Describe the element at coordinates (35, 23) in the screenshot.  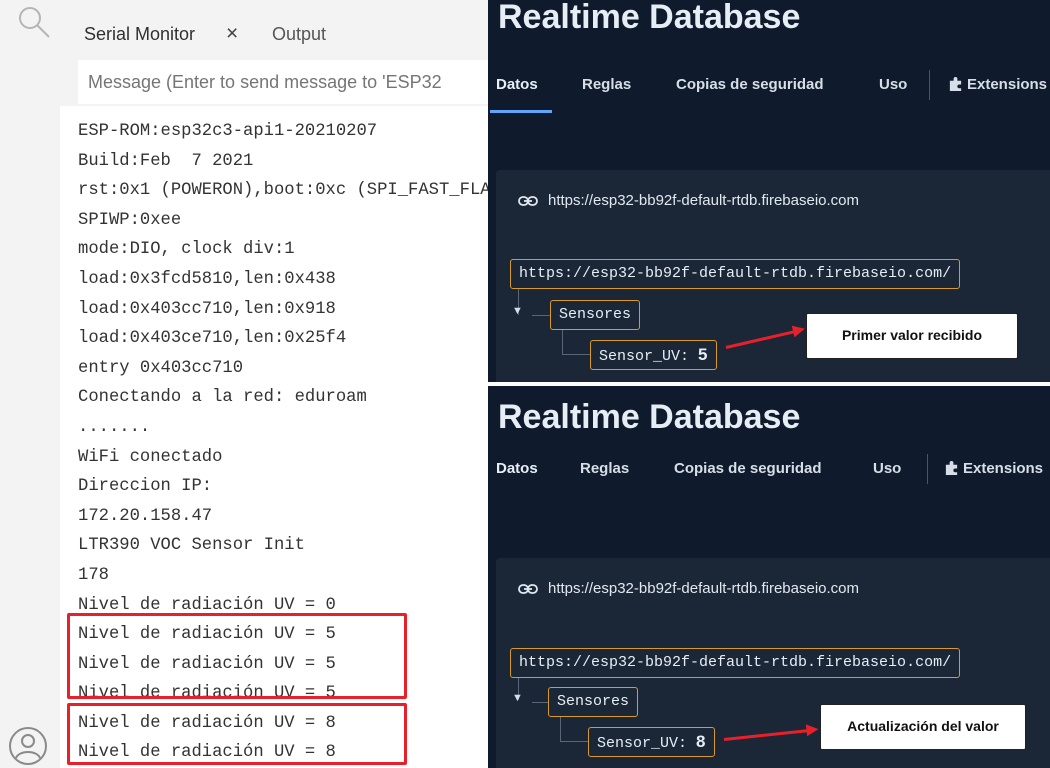
I see `search-icon` at that location.